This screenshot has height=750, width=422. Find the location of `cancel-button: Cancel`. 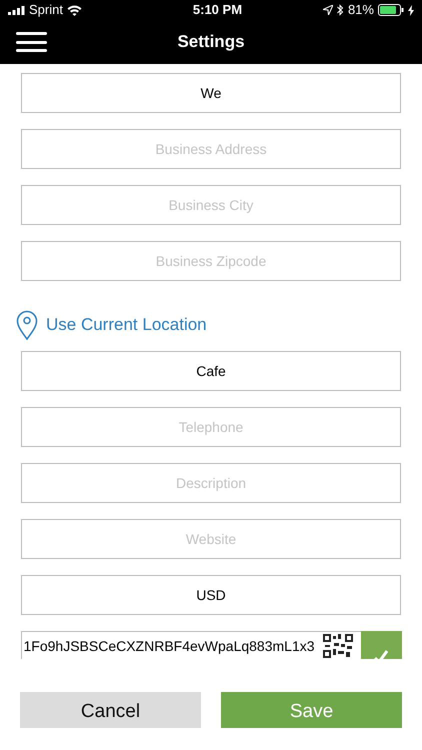

cancel-button: Cancel is located at coordinates (110, 710).